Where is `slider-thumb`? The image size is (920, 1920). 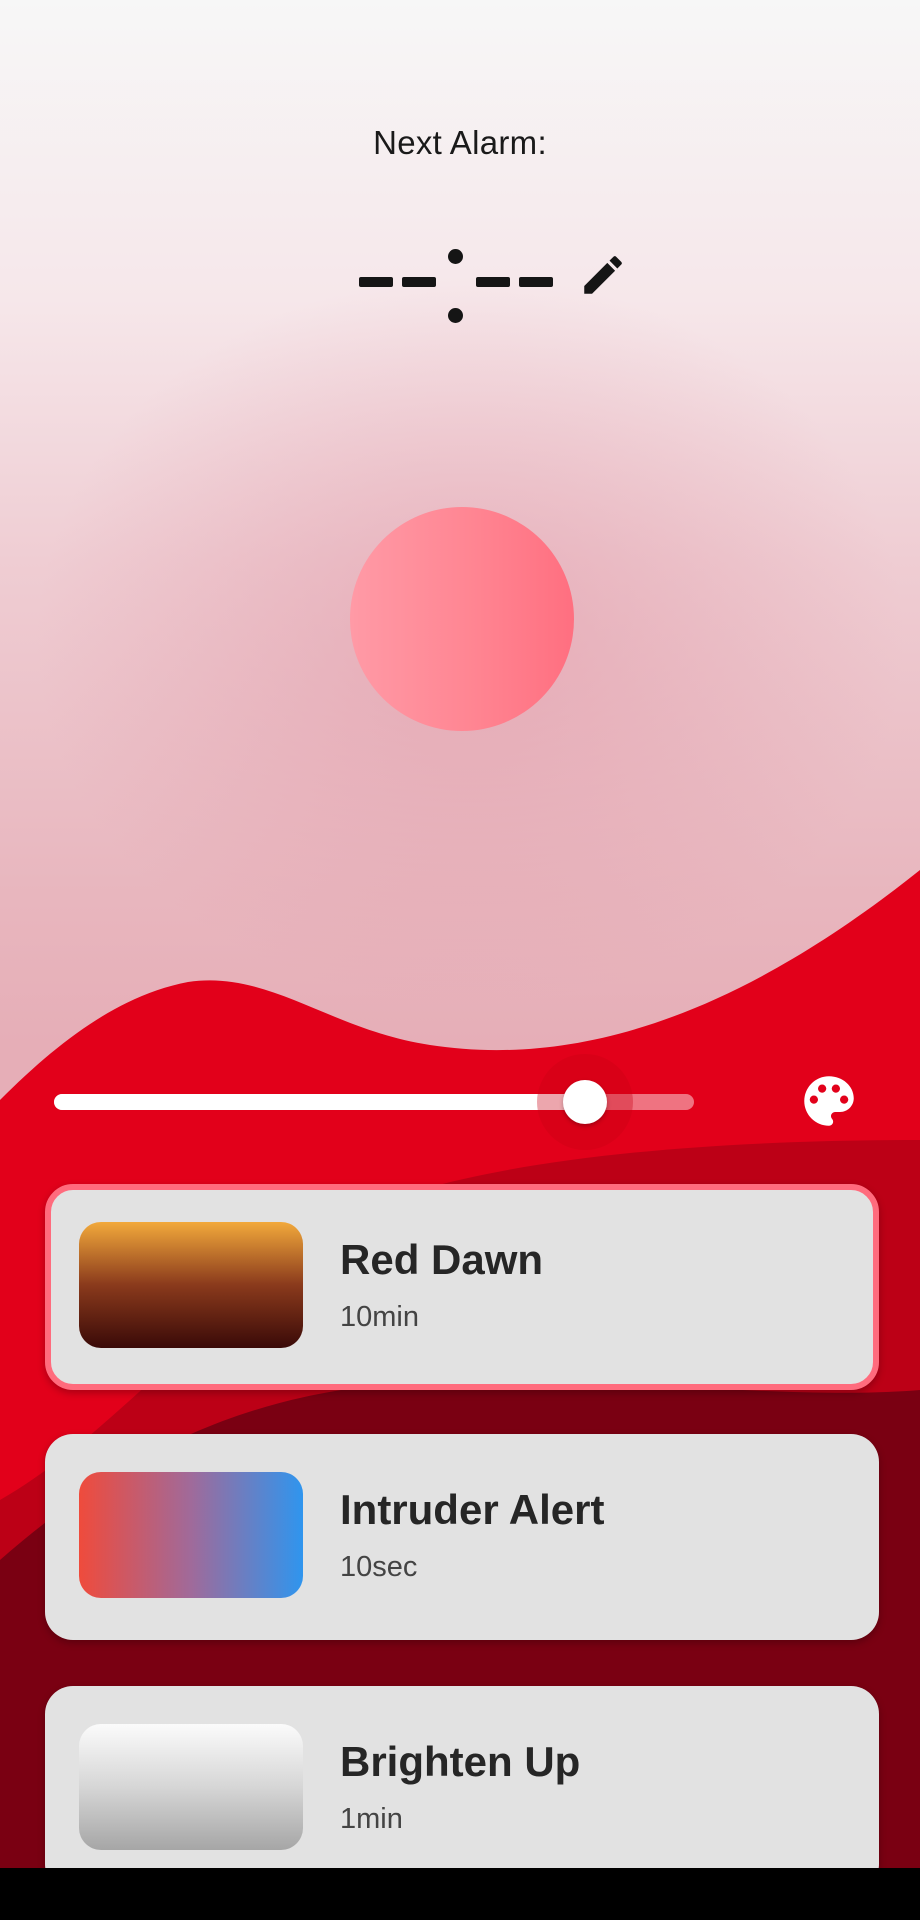 slider-thumb is located at coordinates (585, 1102).